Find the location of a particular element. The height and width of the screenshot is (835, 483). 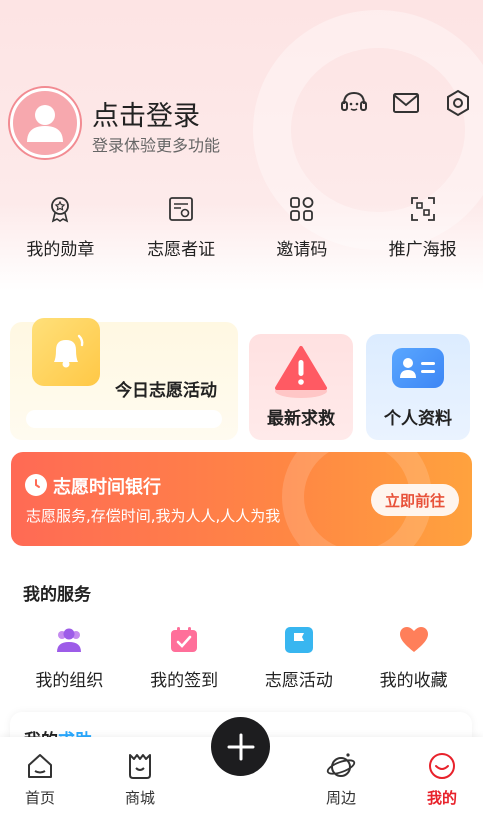

quick-link-certificate: 志愿者证 is located at coordinates (181, 227).